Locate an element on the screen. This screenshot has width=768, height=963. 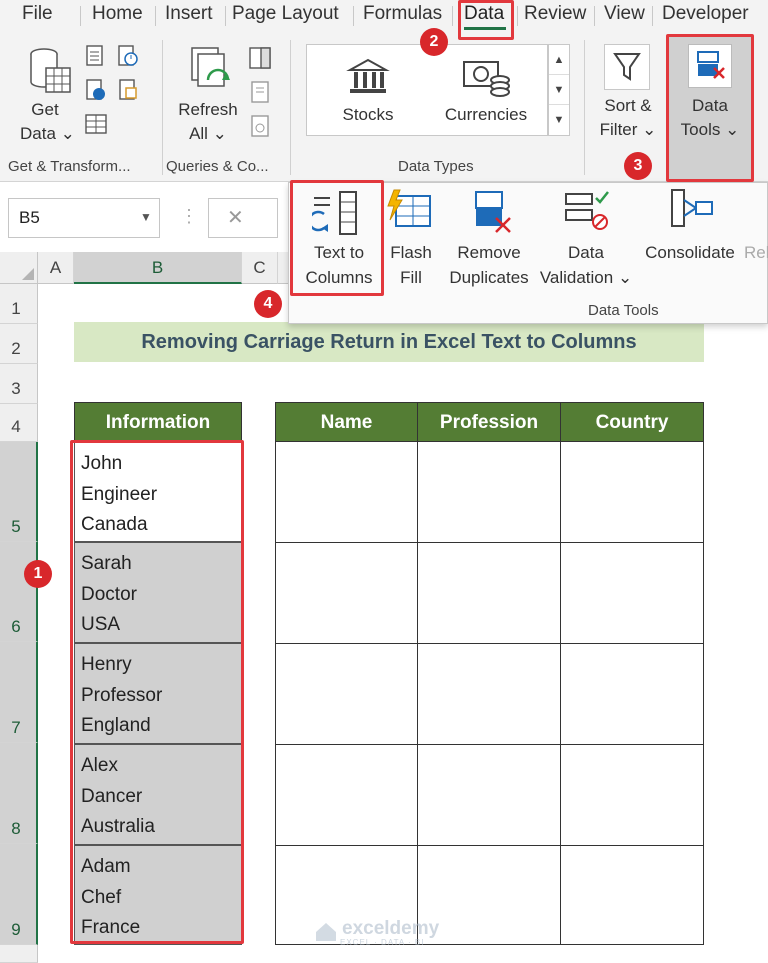
consolidate-button: Consolidate is located at coordinates (690, 252).